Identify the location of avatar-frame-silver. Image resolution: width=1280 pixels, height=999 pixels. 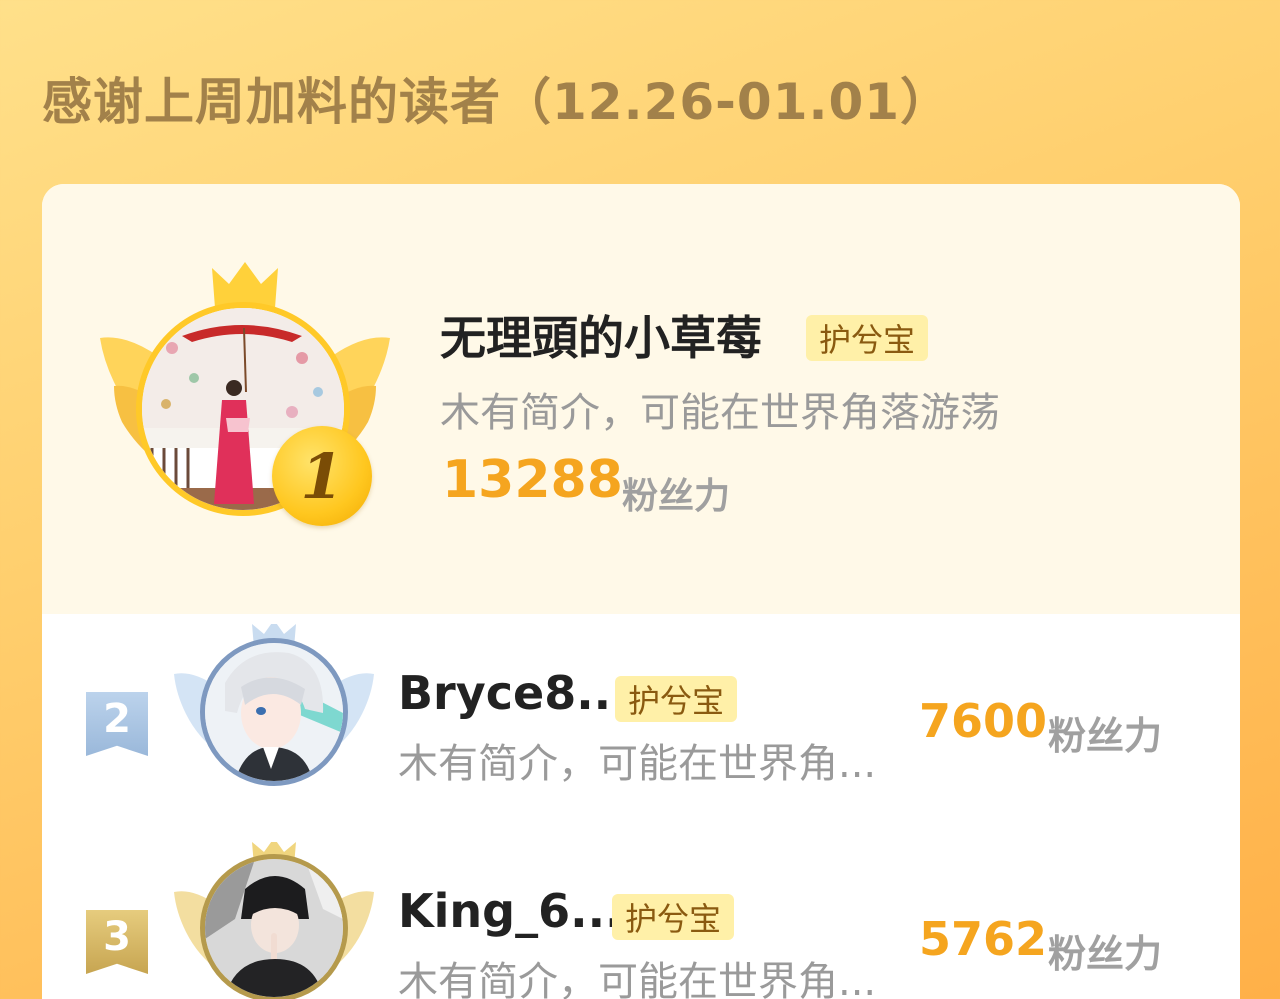
(274, 711).